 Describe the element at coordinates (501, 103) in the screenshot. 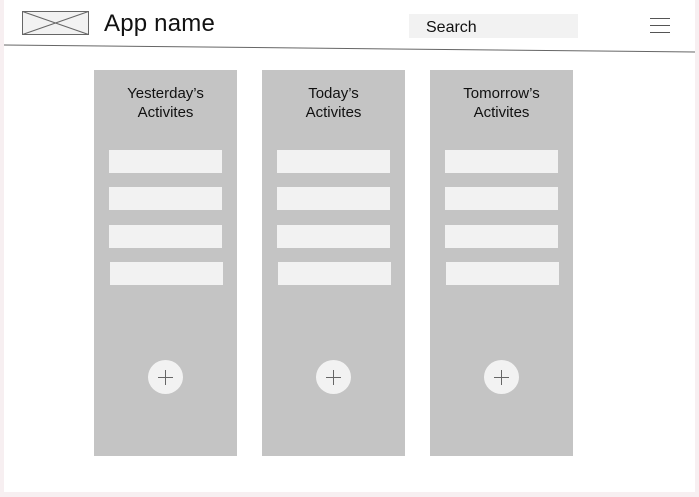

I see `column-title: Tomorrow’s Activites` at that location.